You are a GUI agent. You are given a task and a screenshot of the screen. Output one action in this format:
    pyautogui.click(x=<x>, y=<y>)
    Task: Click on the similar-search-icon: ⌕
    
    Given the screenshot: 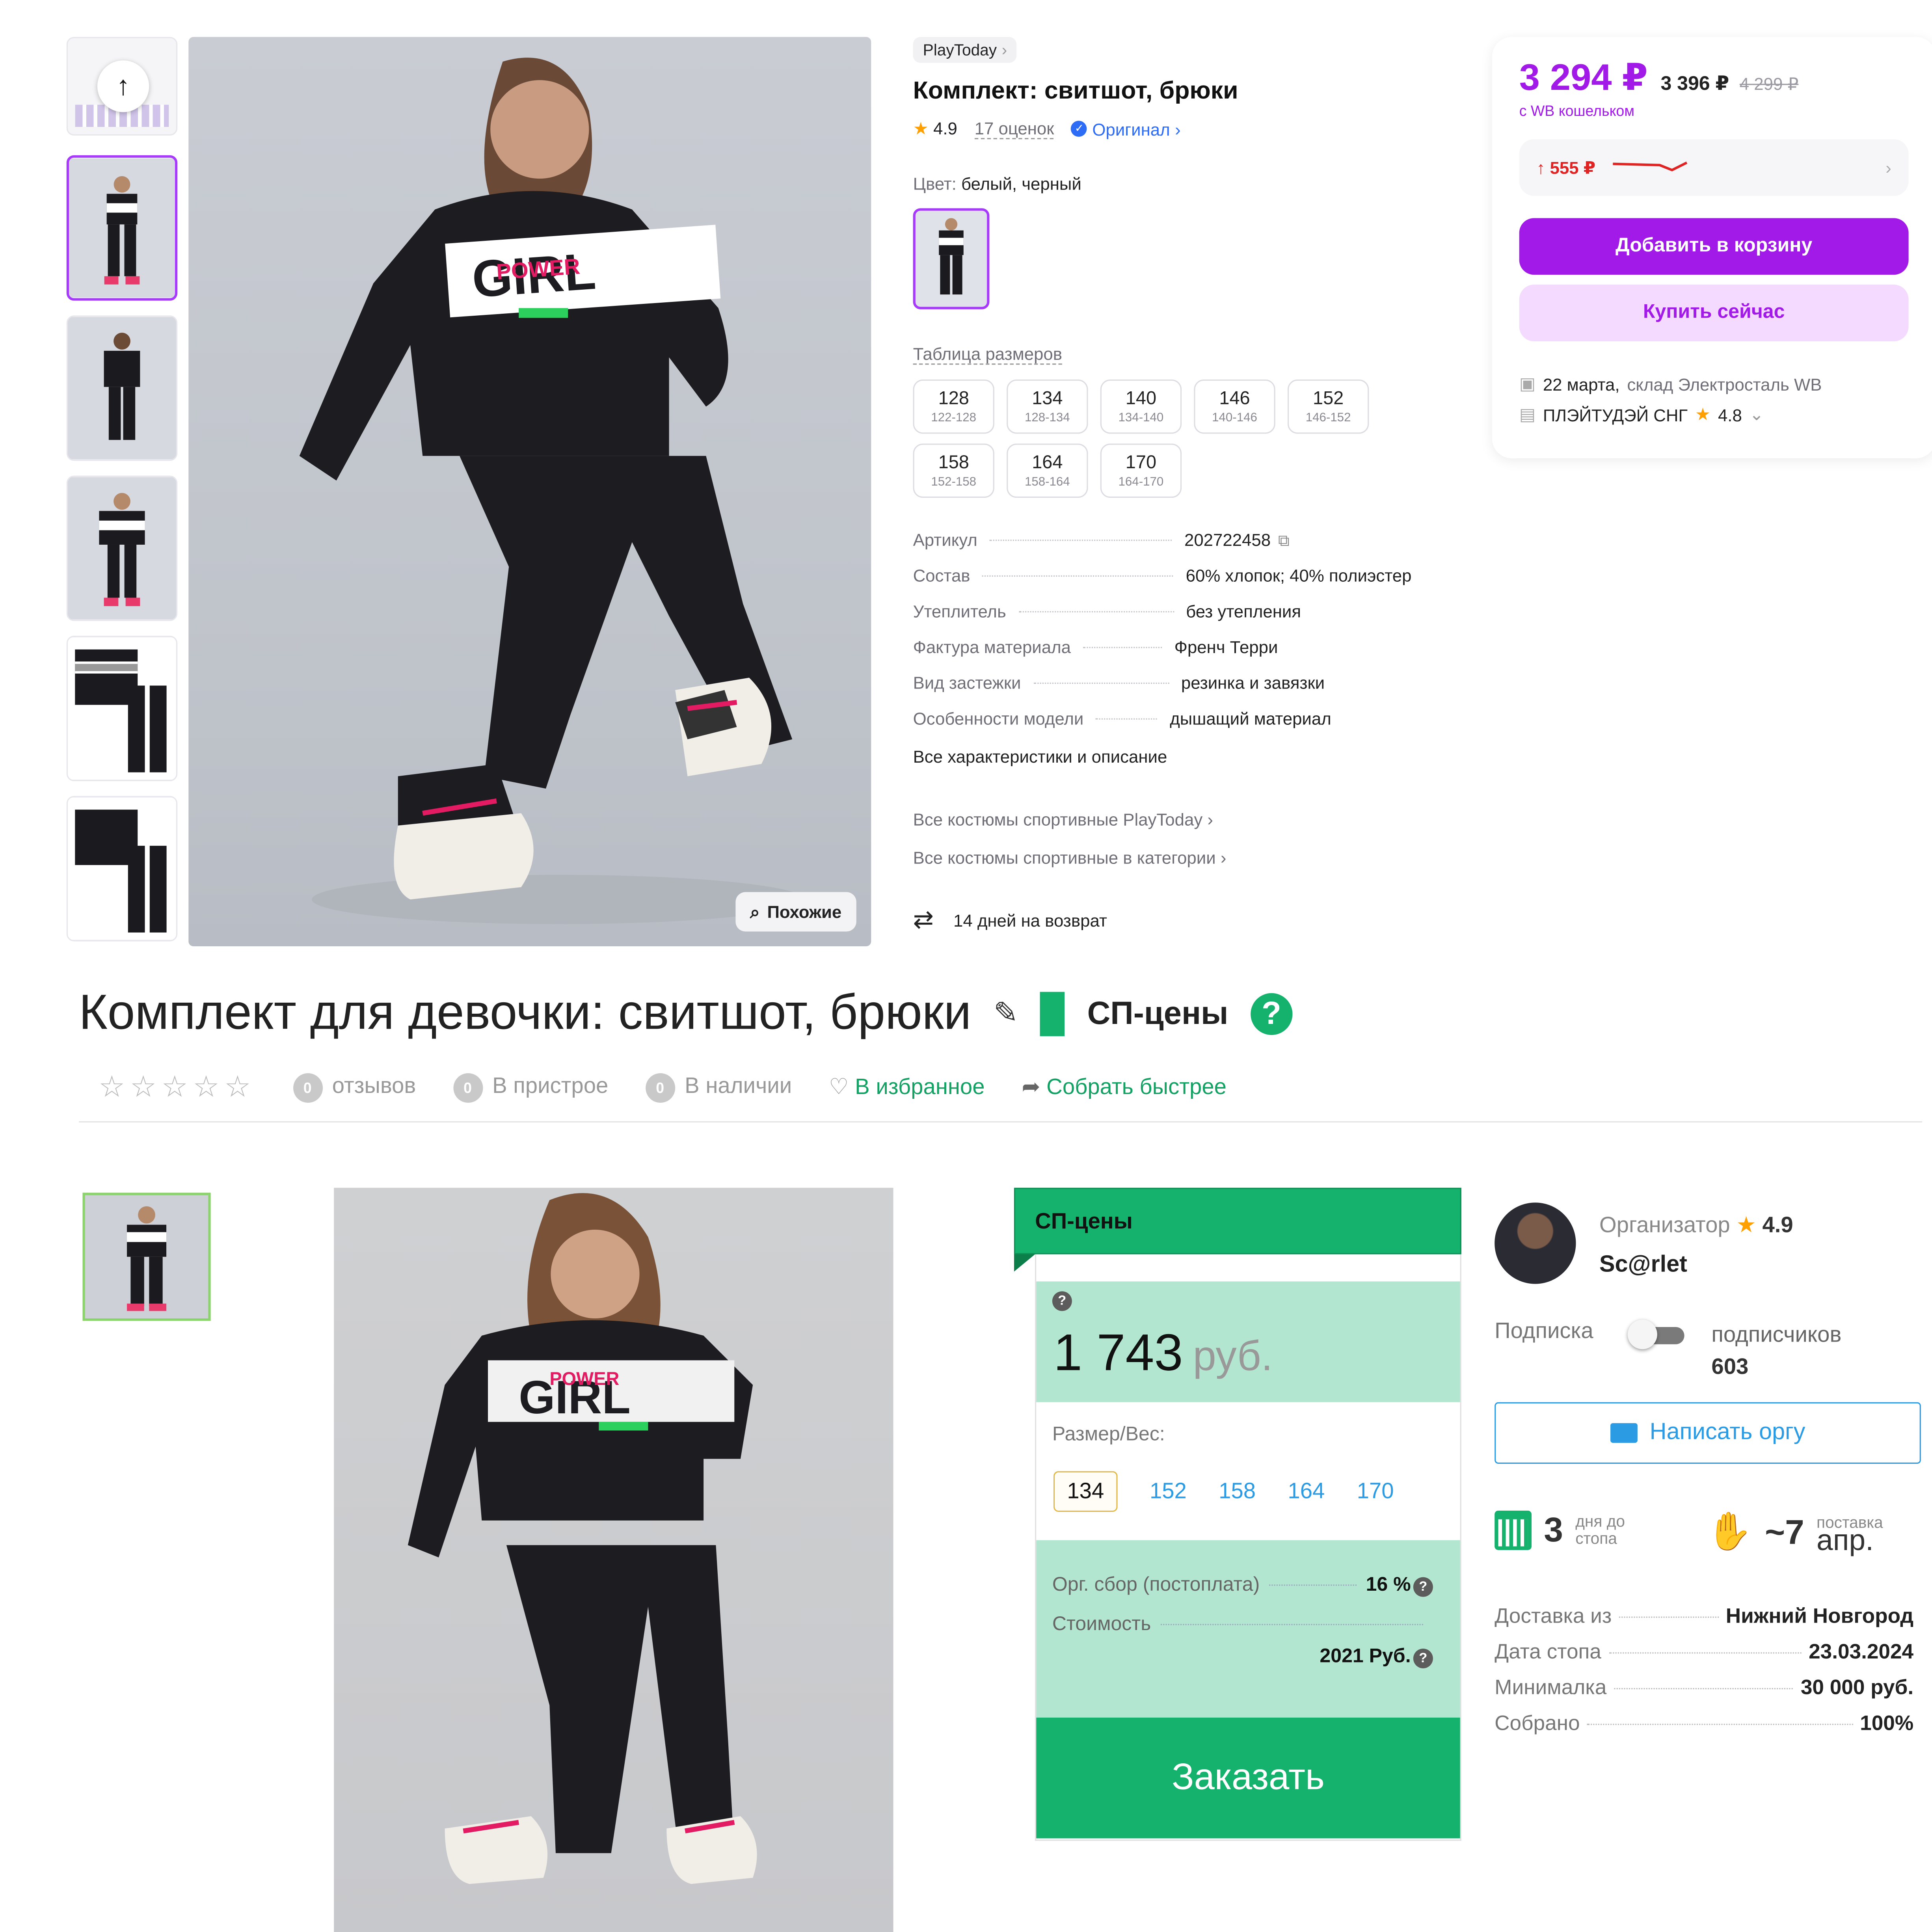 What is the action you would take?
    pyautogui.click(x=755, y=911)
    